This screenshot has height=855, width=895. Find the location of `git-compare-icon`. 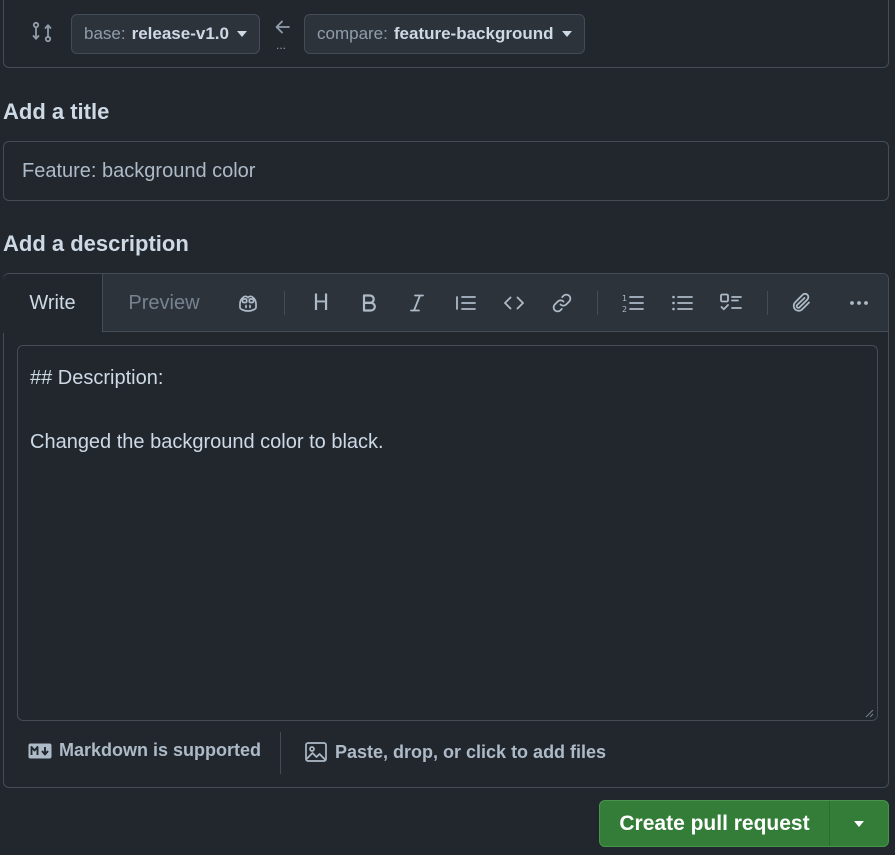

git-compare-icon is located at coordinates (42, 32).